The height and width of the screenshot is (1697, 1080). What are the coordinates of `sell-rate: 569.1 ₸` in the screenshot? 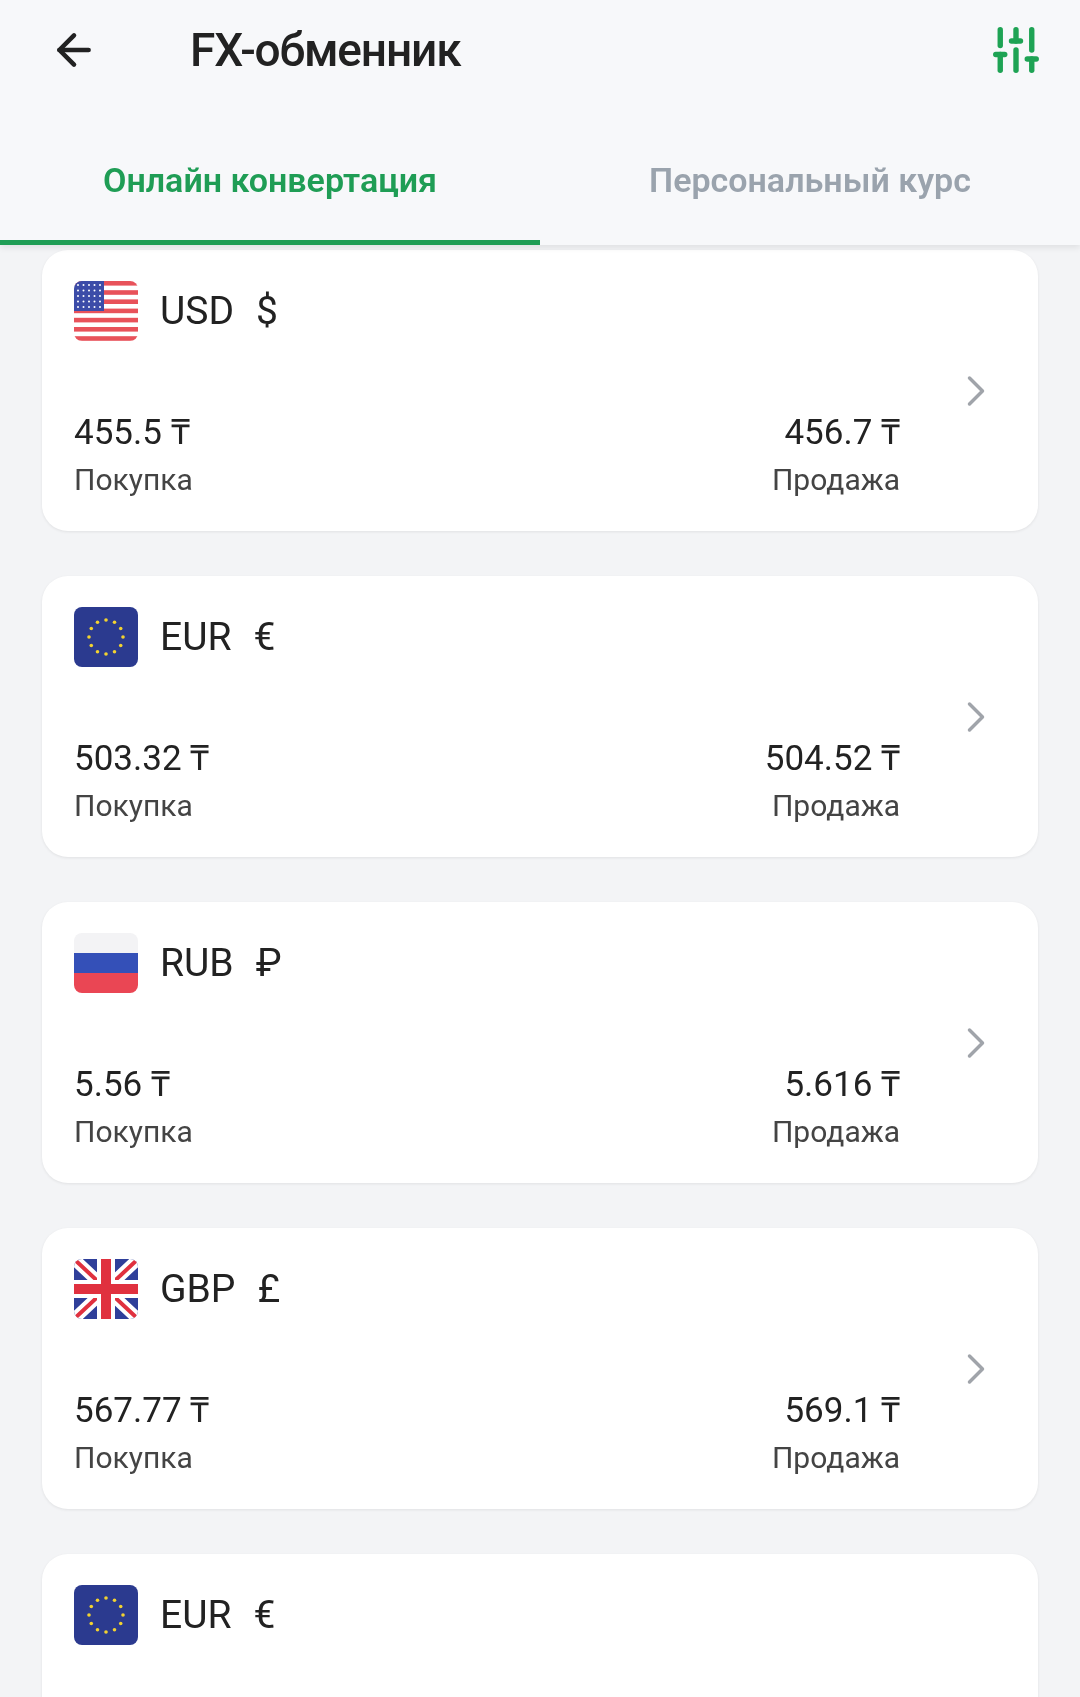 It's located at (842, 1411).